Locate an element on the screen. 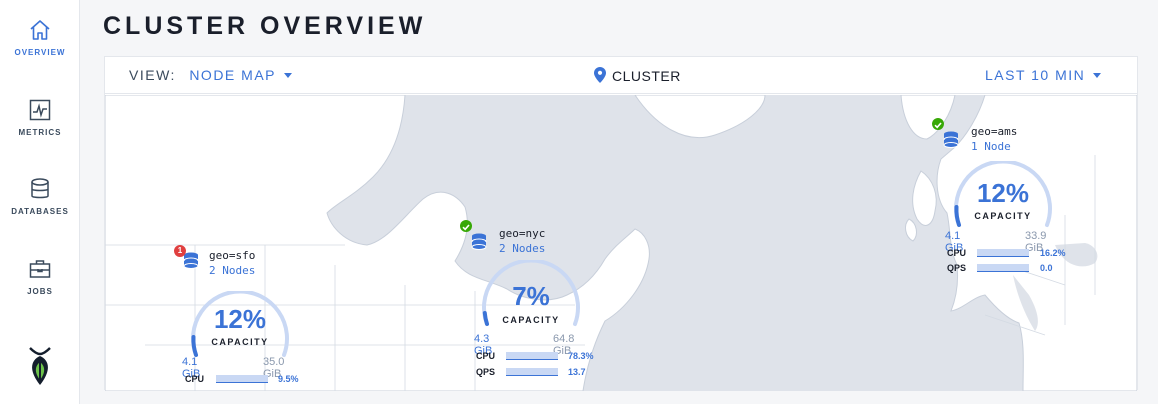 This screenshot has height=404, width=1158. briefcase-icon is located at coordinates (40, 269).